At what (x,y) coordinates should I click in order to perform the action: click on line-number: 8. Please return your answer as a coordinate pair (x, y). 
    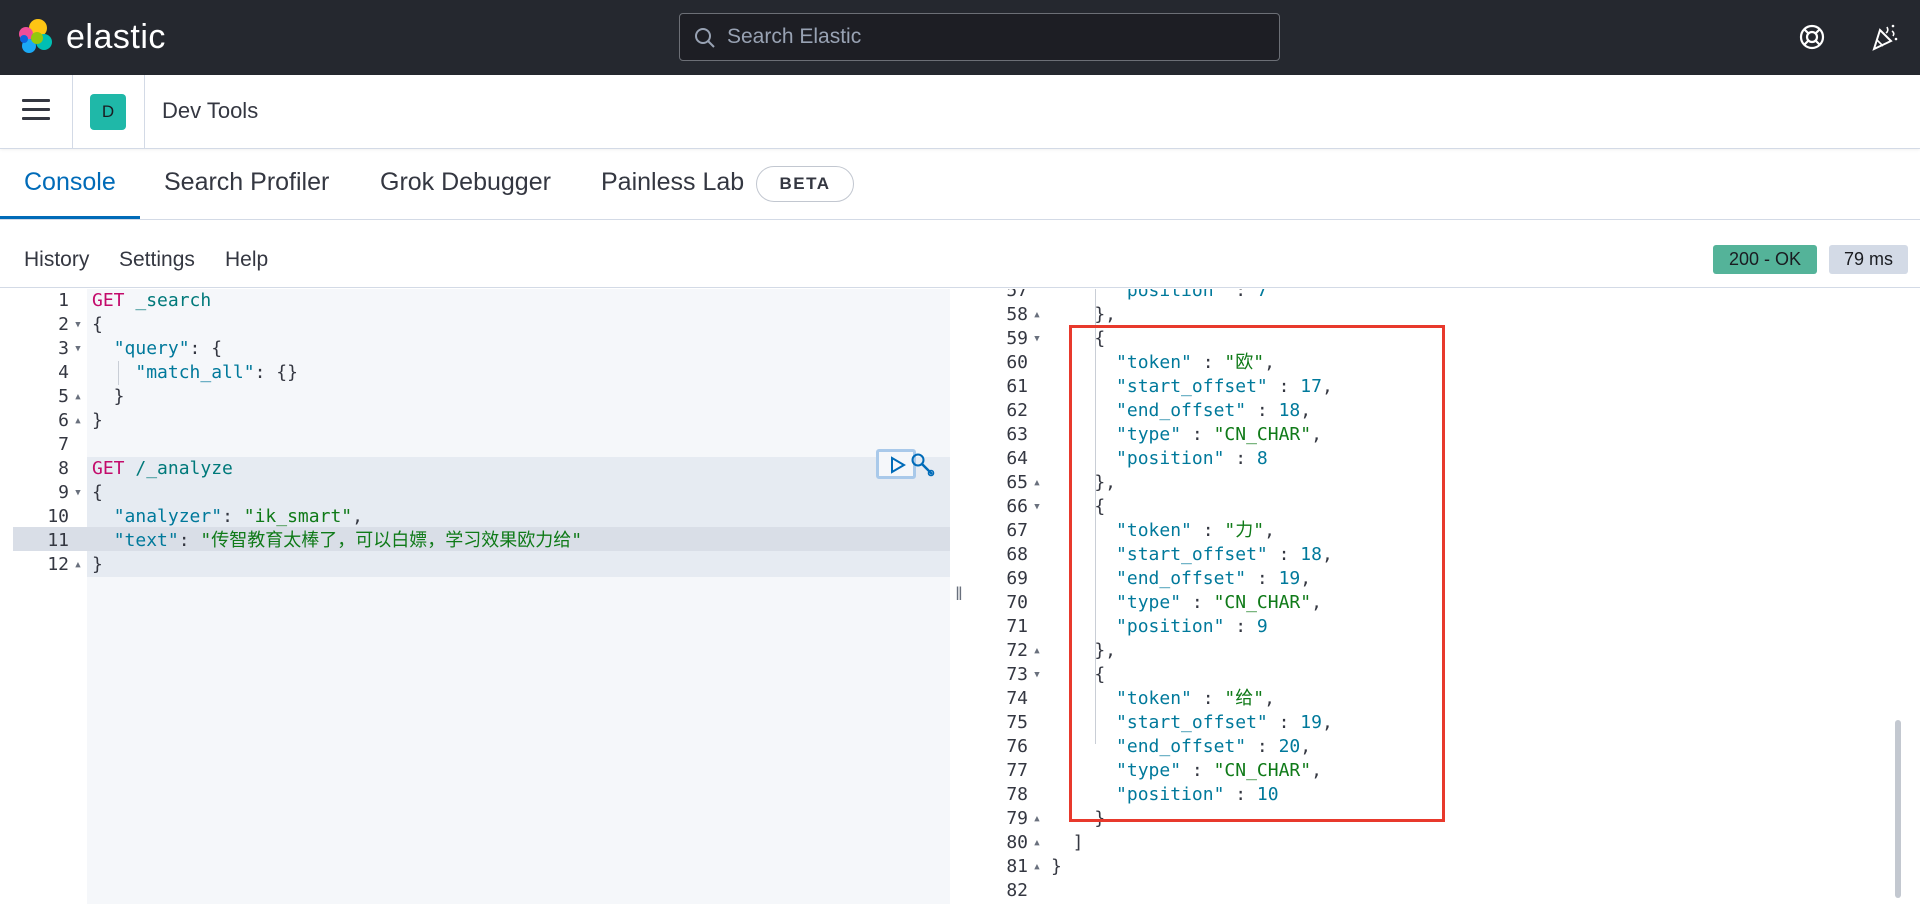
    Looking at the image, I should click on (63, 468).